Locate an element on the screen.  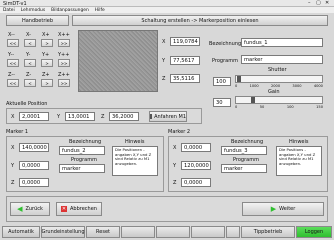
y-plus-button: >> is located at coordinates (64, 63).